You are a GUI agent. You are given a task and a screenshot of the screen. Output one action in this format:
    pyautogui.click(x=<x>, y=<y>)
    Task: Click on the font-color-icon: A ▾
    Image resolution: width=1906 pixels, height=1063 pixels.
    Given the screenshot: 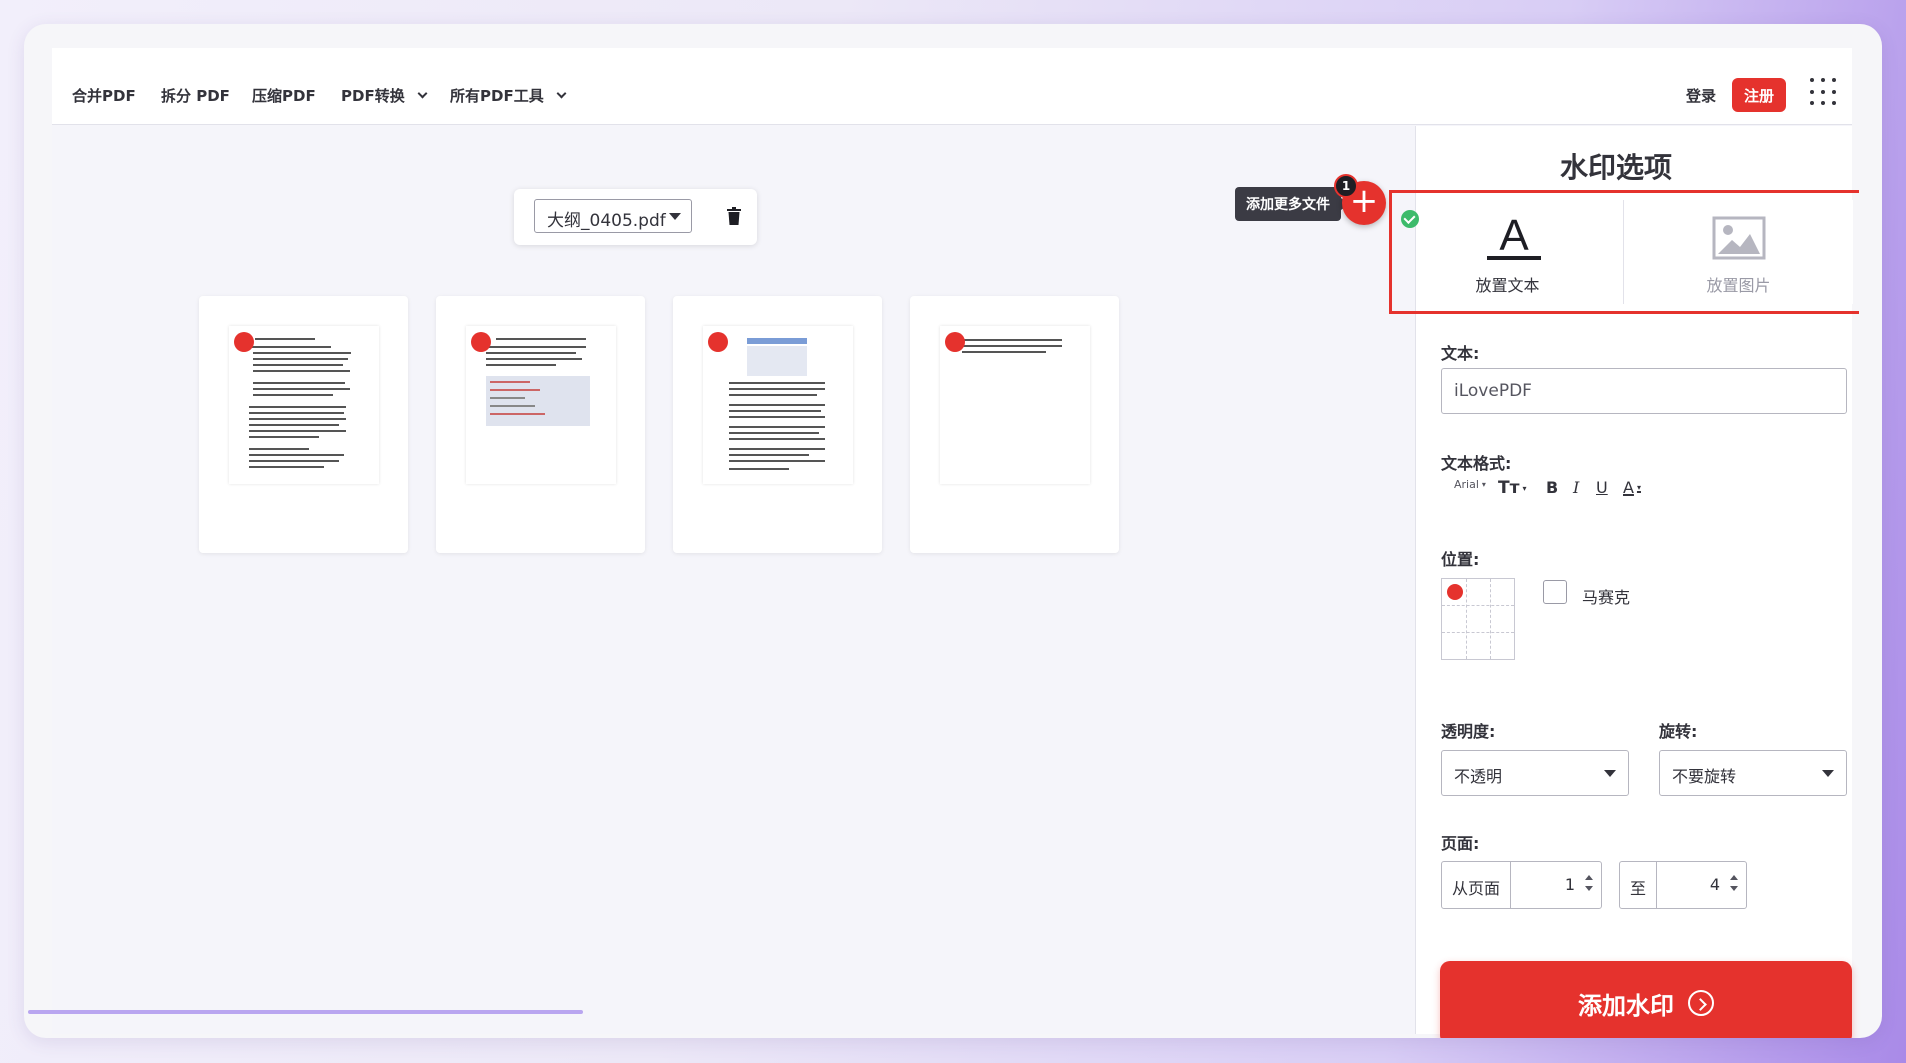 What is the action you would take?
    pyautogui.click(x=1632, y=487)
    